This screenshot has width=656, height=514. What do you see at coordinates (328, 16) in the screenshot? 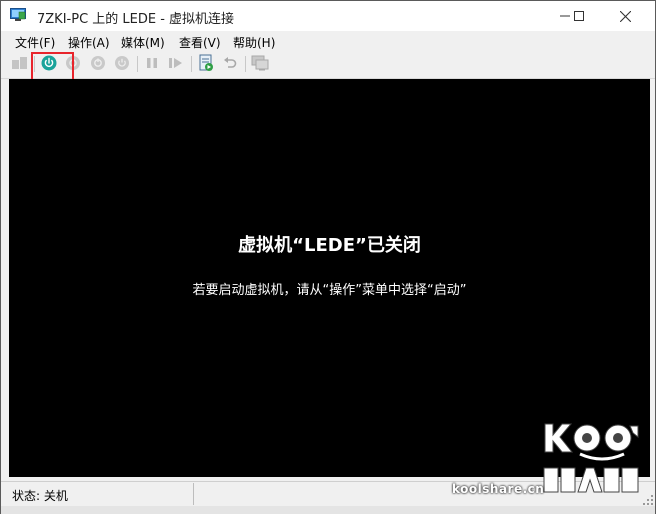
I see `title-bar: 7ZKI-PC 上的 LEDE - 虚拟机连接` at bounding box center [328, 16].